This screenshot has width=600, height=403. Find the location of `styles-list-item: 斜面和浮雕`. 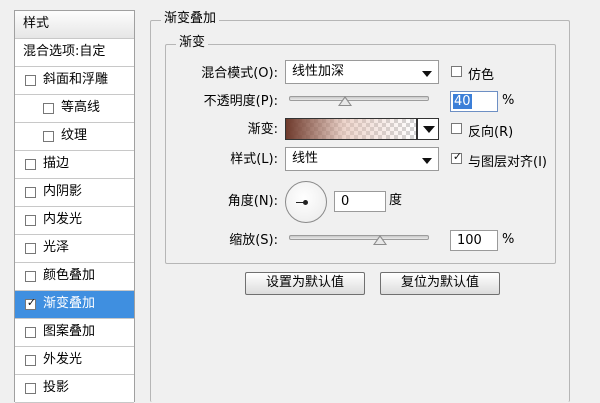

styles-list-item: 斜面和浮雕 is located at coordinates (74, 81).